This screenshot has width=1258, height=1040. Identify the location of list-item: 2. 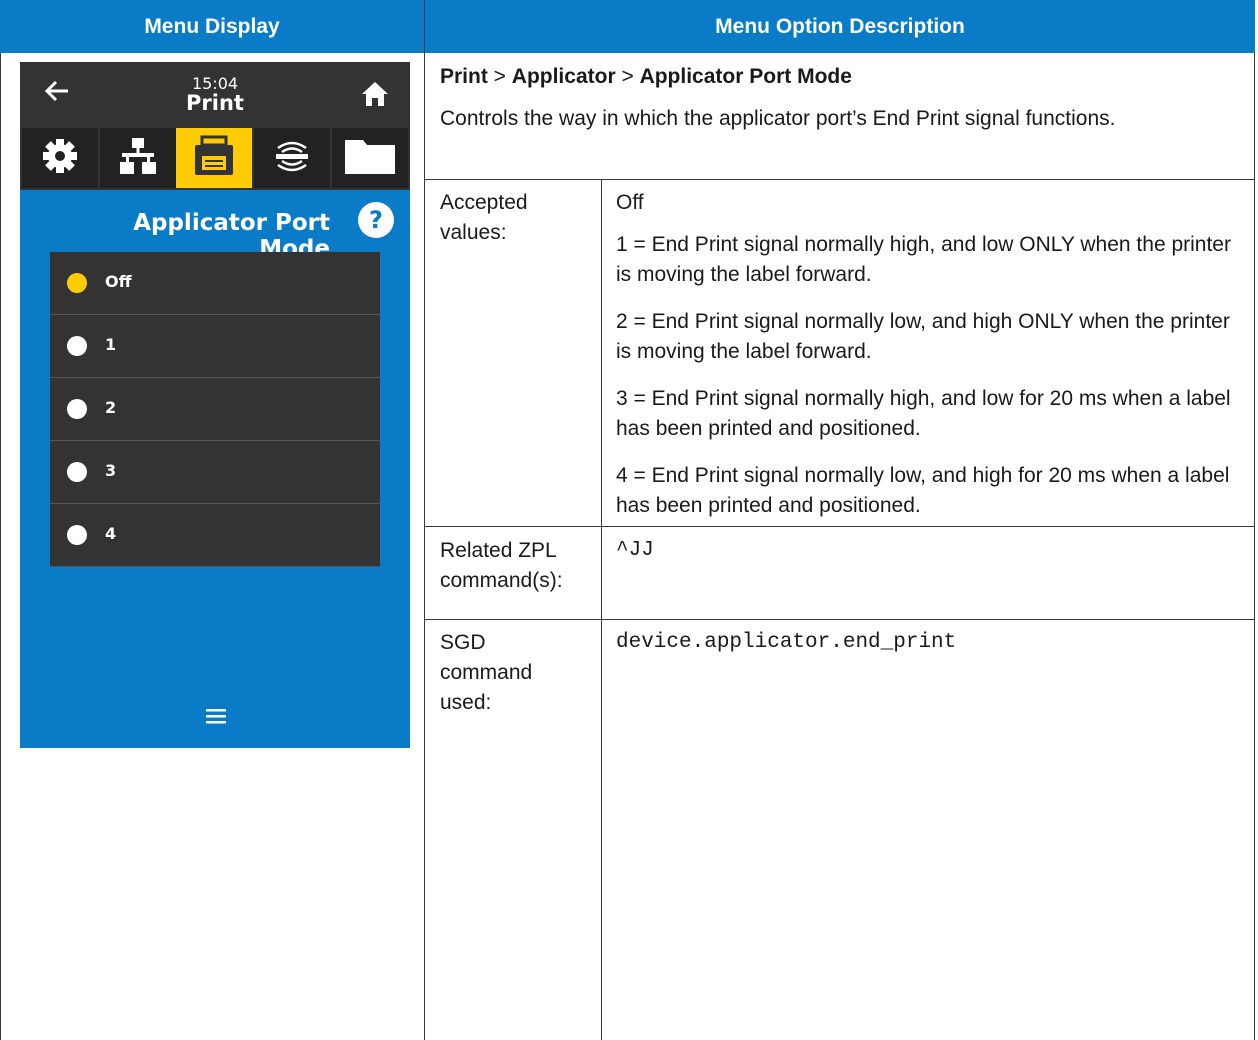
(215, 409).